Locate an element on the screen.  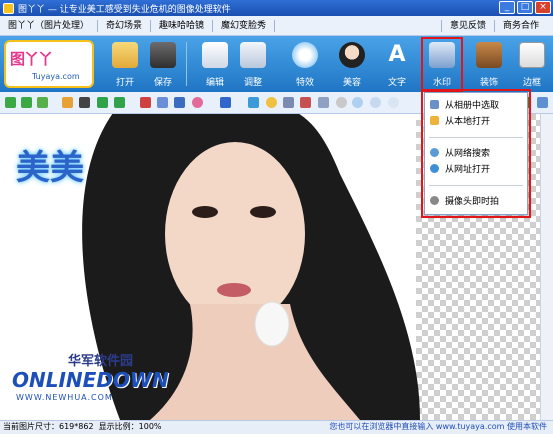
menu-business: 商务合作 is located at coordinates (520, 26).